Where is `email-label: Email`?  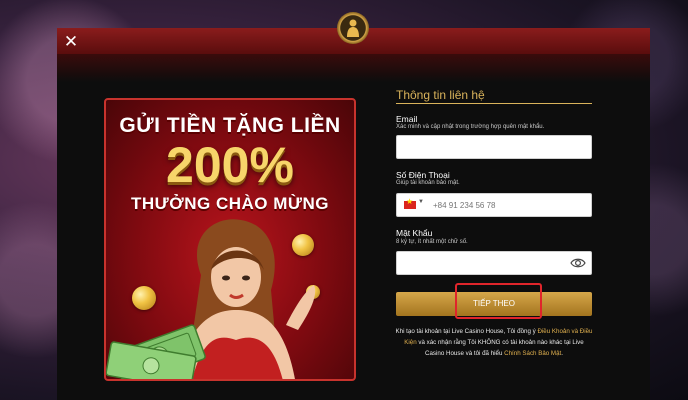 email-label: Email is located at coordinates (407, 119).